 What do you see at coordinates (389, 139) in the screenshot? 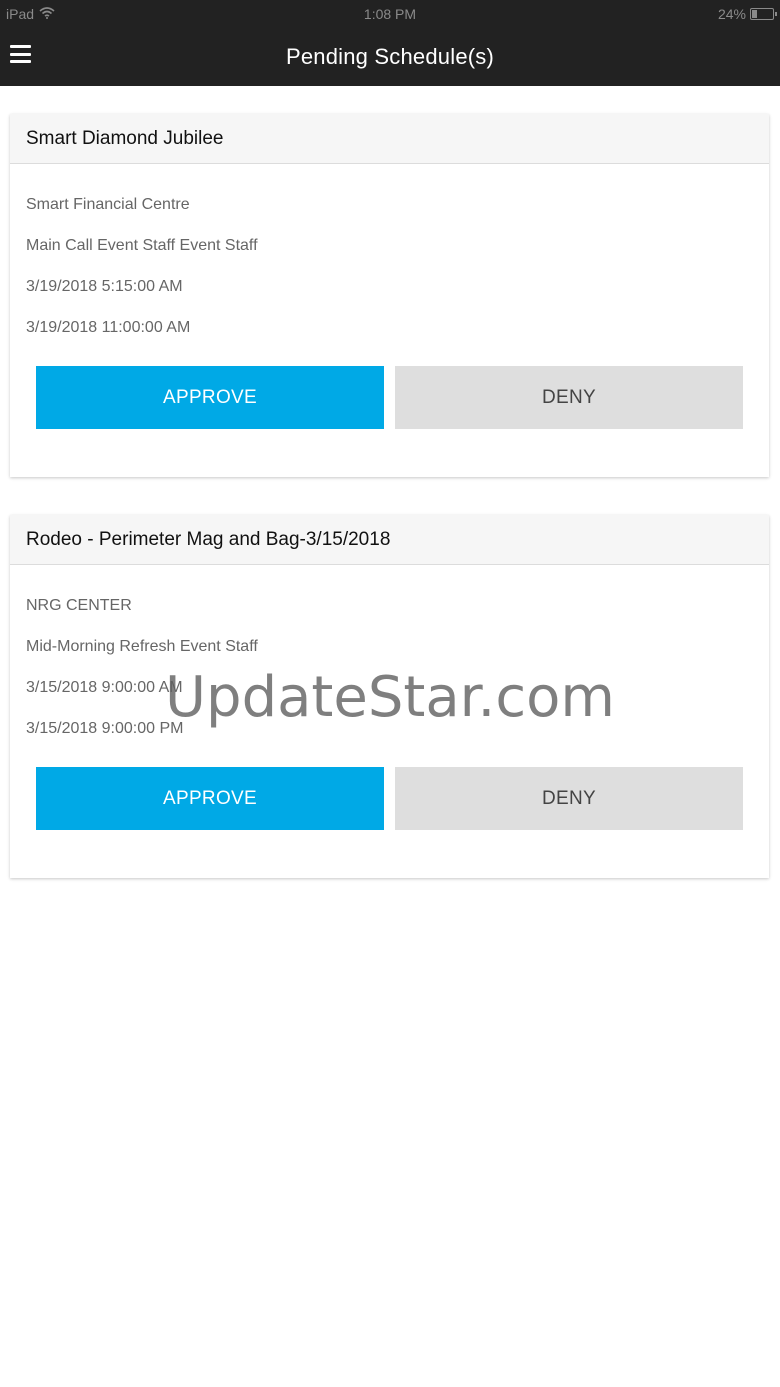
I see `schedule-title: Smart Diamond Jubilee` at bounding box center [389, 139].